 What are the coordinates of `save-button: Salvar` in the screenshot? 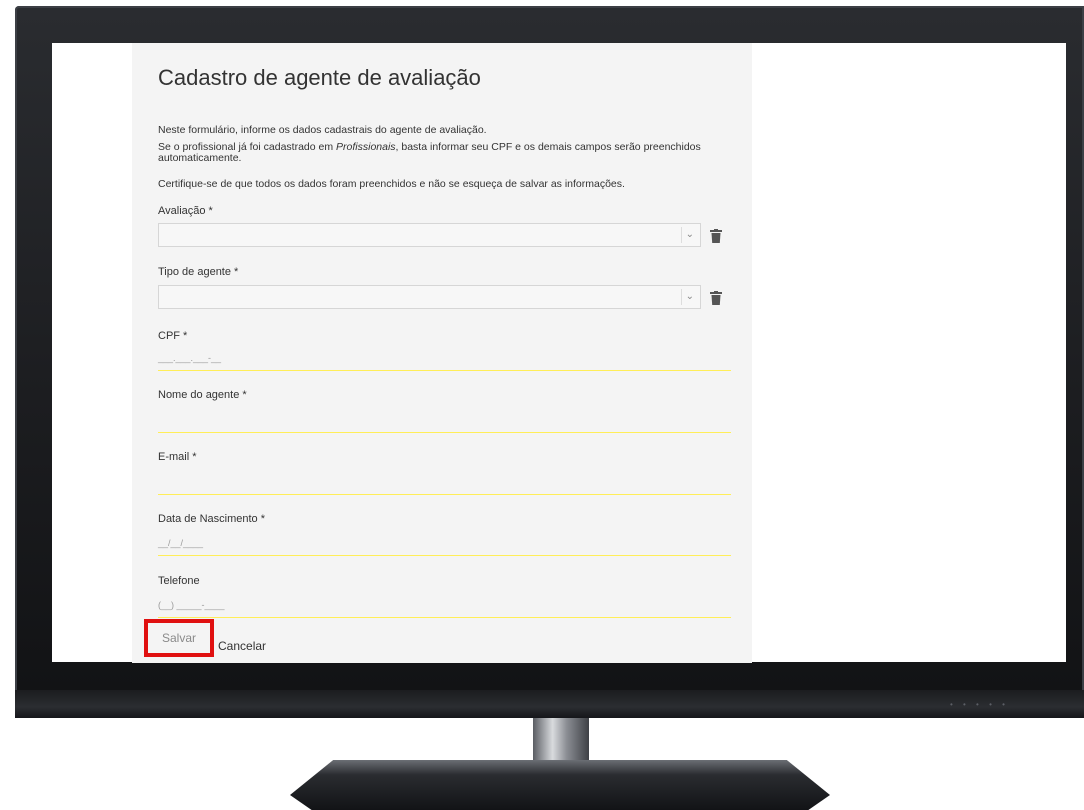 It's located at (179, 638).